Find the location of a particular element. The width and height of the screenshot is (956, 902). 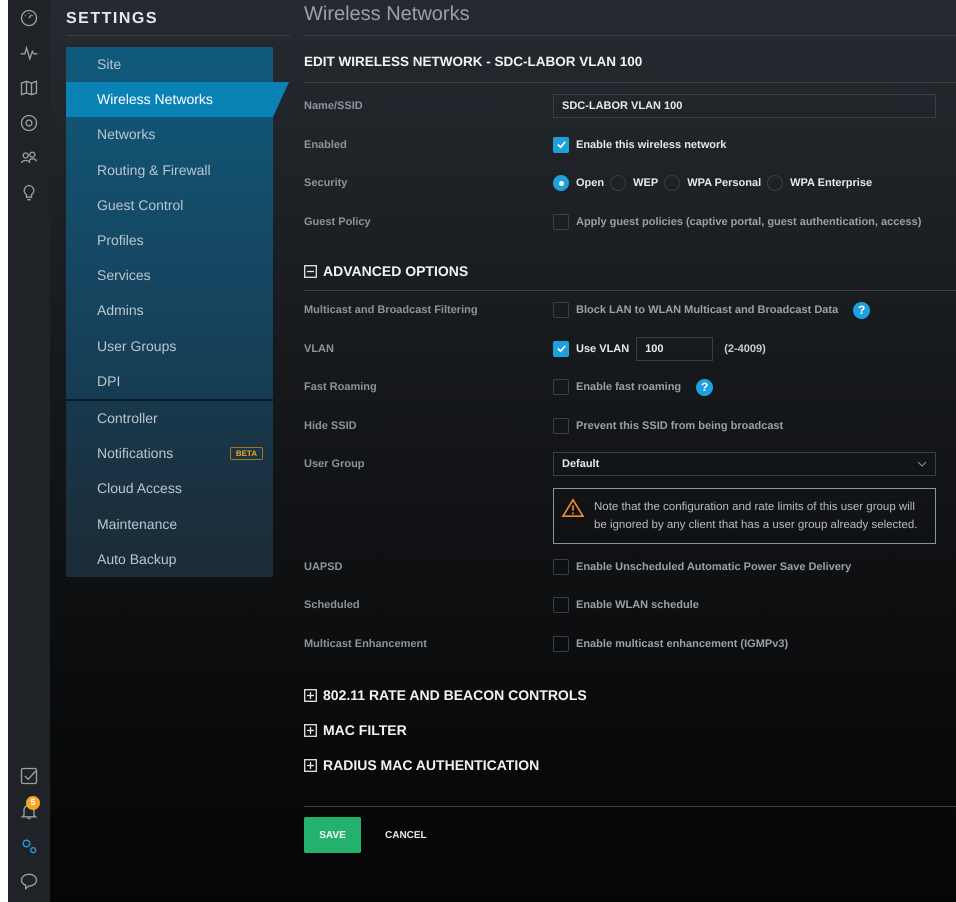

radio-label: Open is located at coordinates (590, 183).